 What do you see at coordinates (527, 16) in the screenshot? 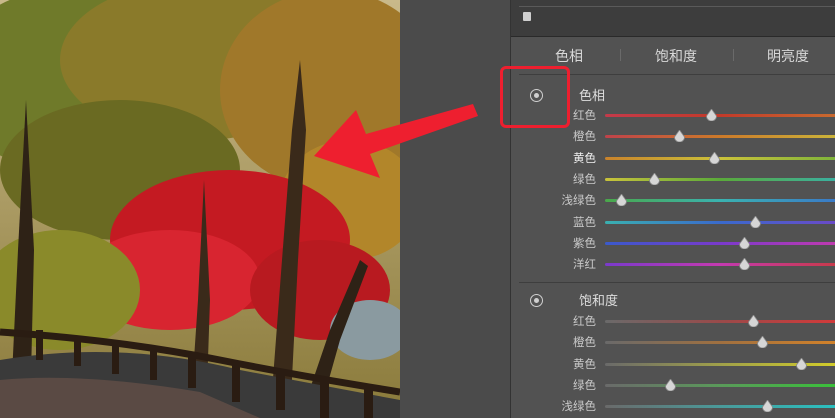
I see `panel-grip-icon` at bounding box center [527, 16].